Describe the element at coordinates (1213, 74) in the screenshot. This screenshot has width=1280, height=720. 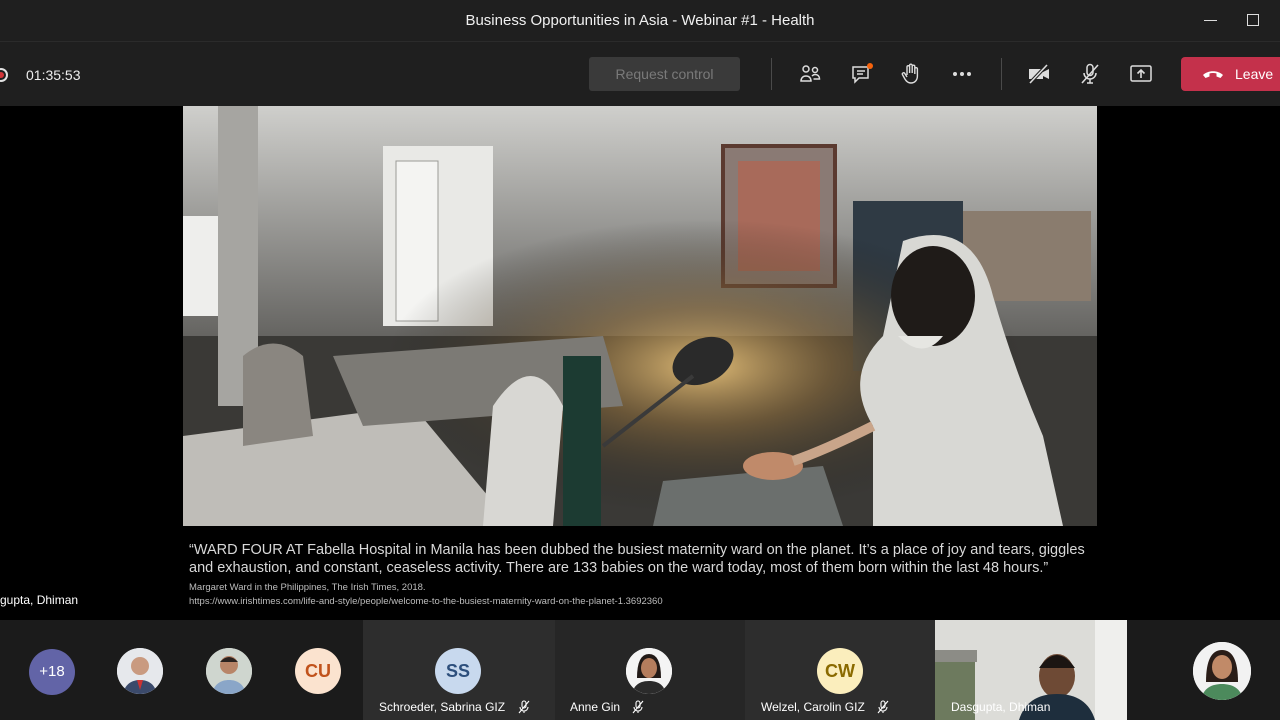
I see `phone-hangup-icon` at that location.